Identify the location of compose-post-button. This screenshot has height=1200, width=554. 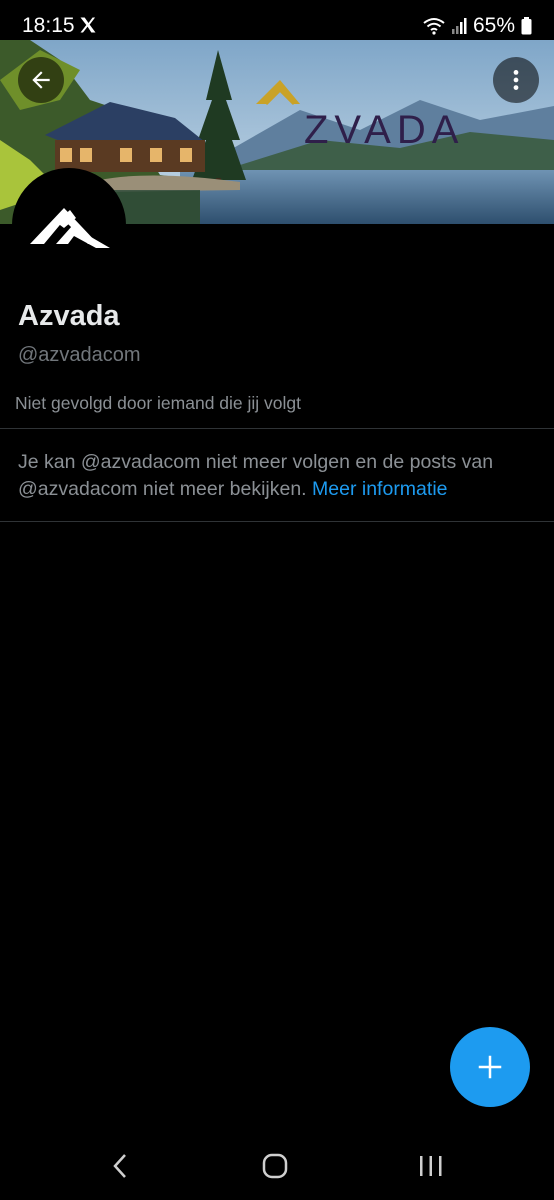
(490, 1067).